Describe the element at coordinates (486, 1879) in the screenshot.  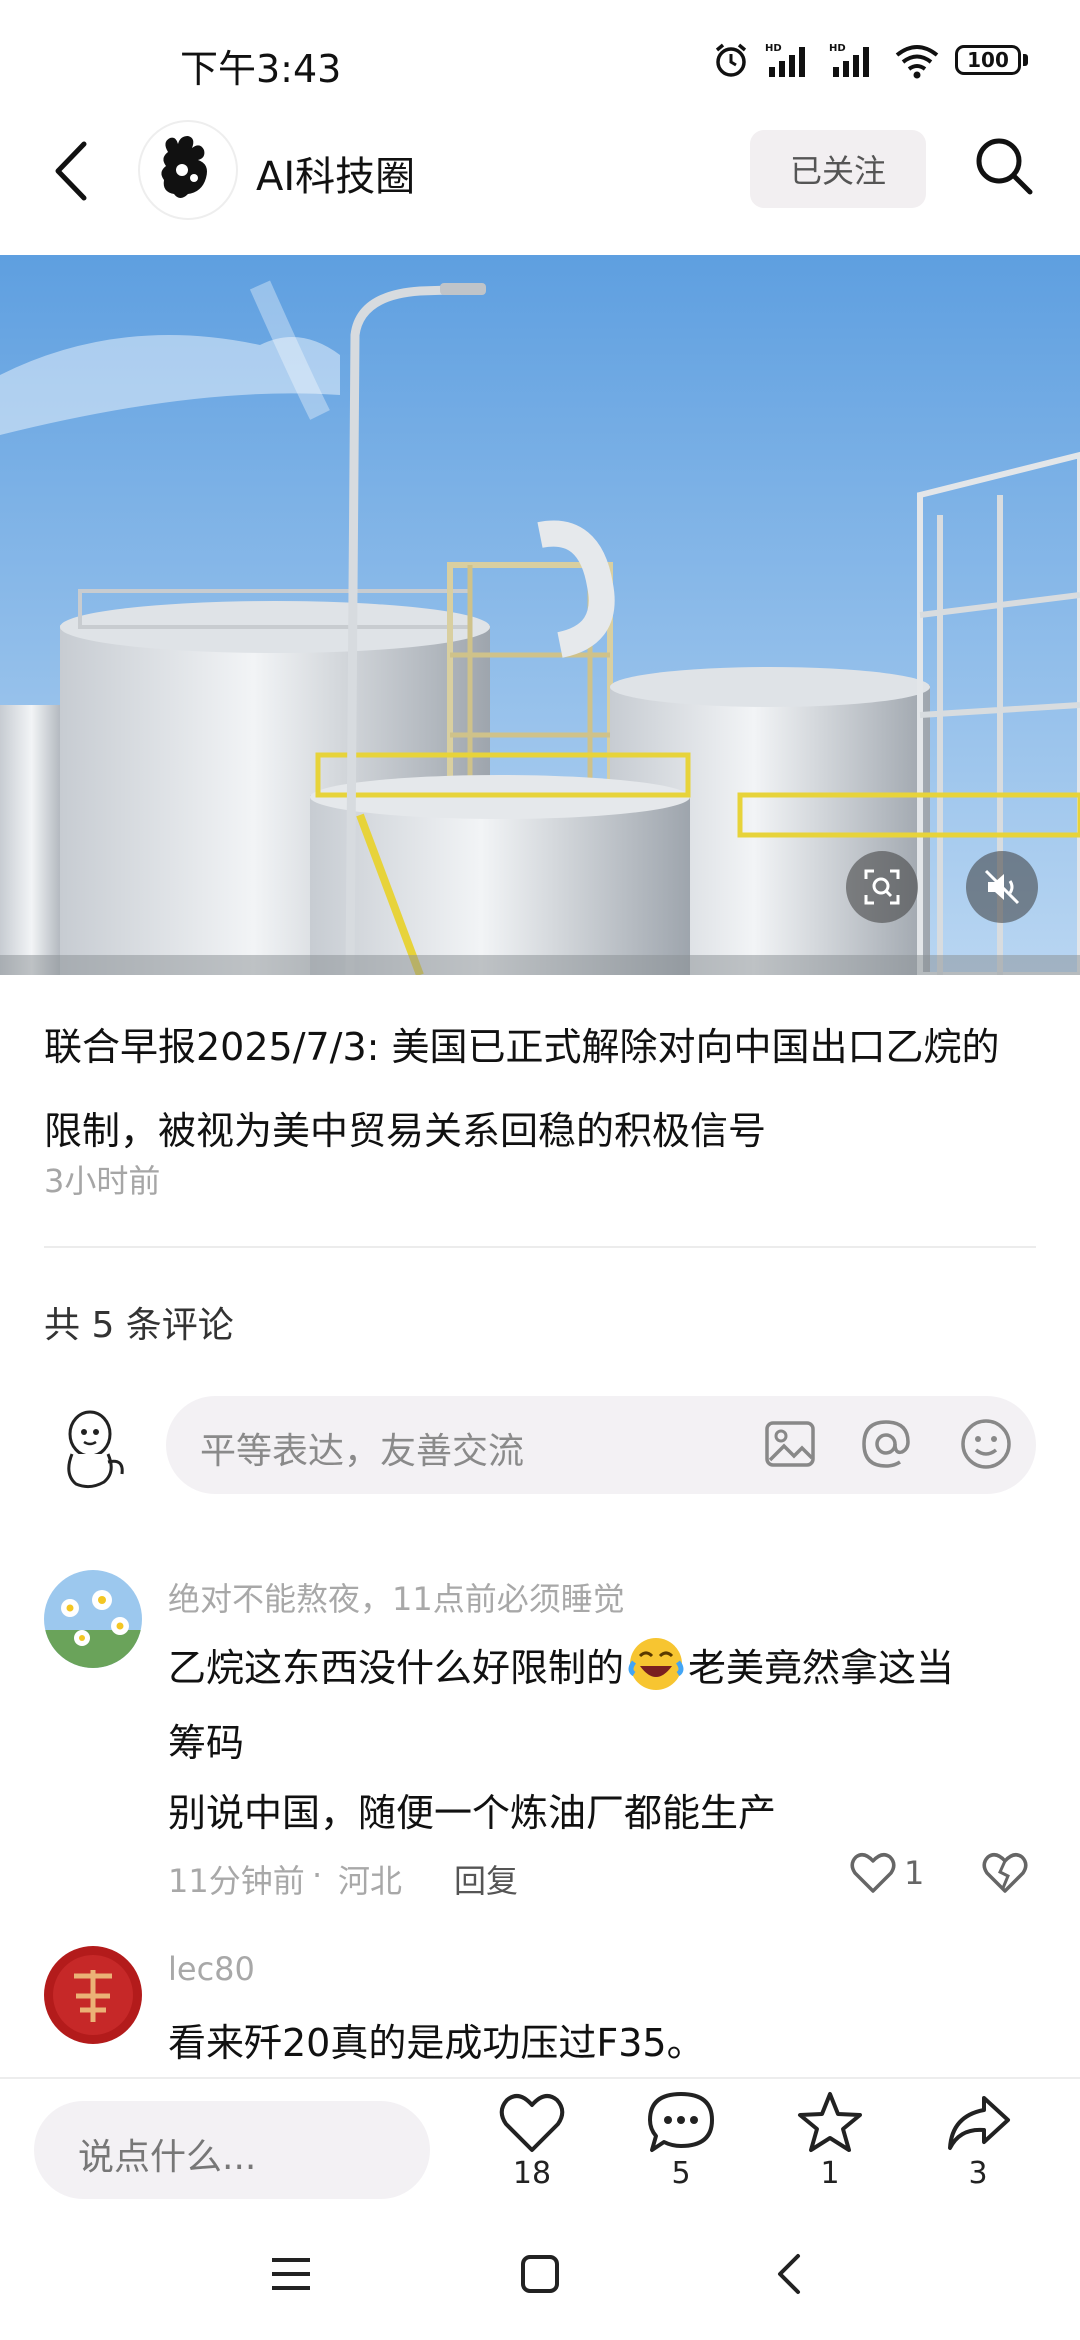
I see `reply-button: 回复` at that location.